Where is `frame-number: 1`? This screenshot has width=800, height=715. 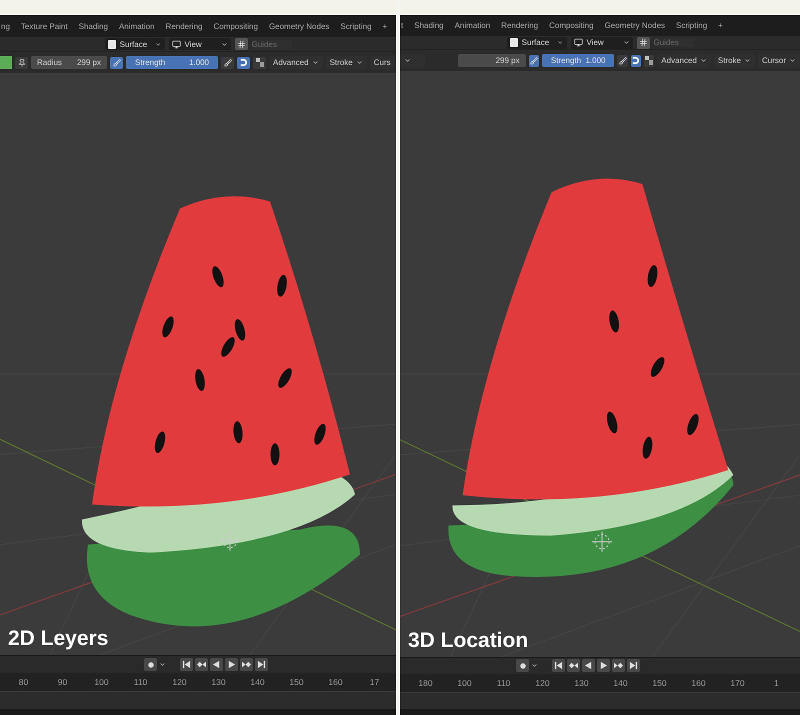 frame-number: 1 is located at coordinates (776, 683).